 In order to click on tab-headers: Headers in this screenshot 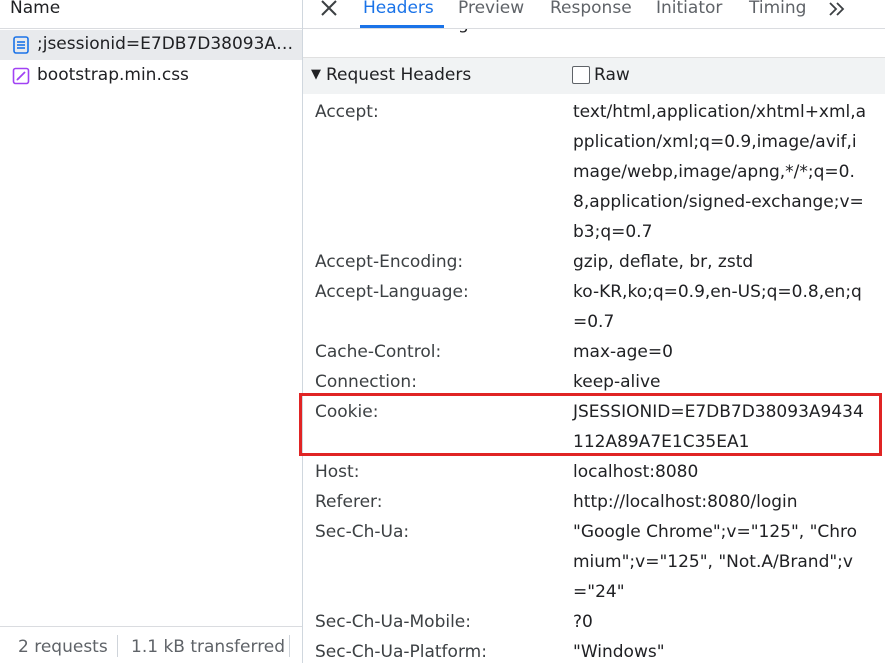, I will do `click(398, 9)`.